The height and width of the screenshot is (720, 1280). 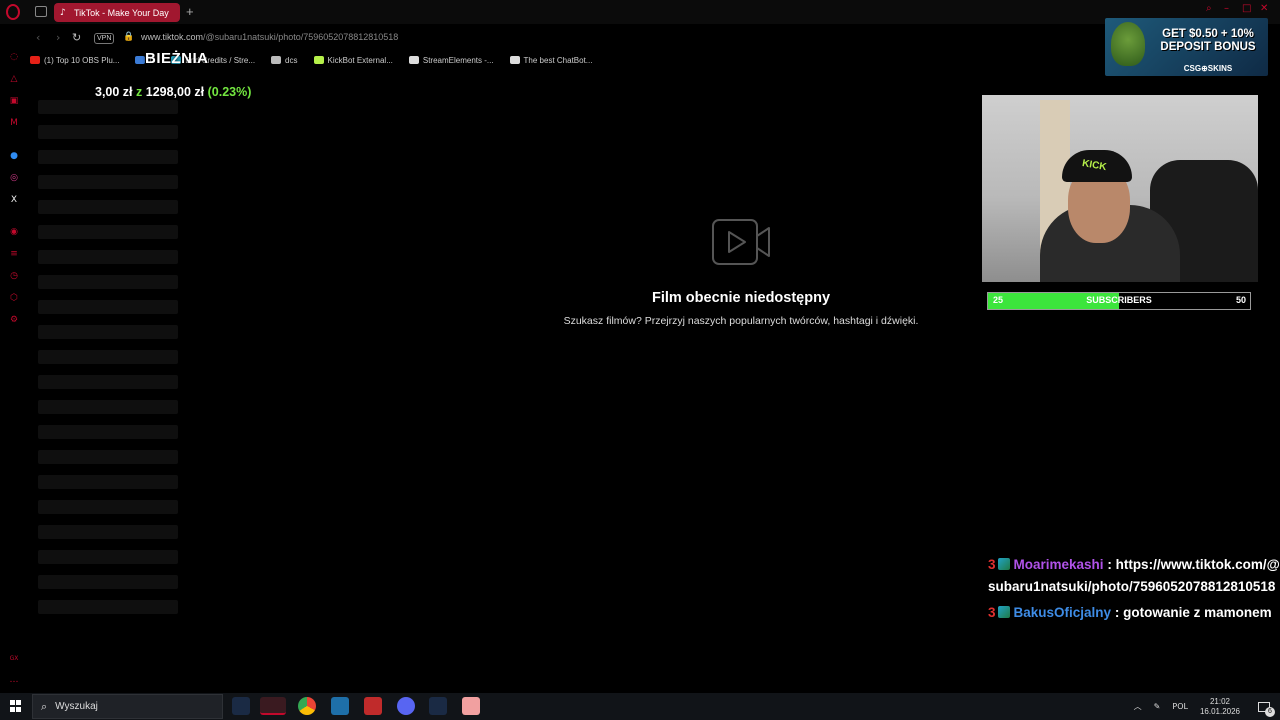 I want to click on vpn-badge: VPN, so click(x=104, y=38).